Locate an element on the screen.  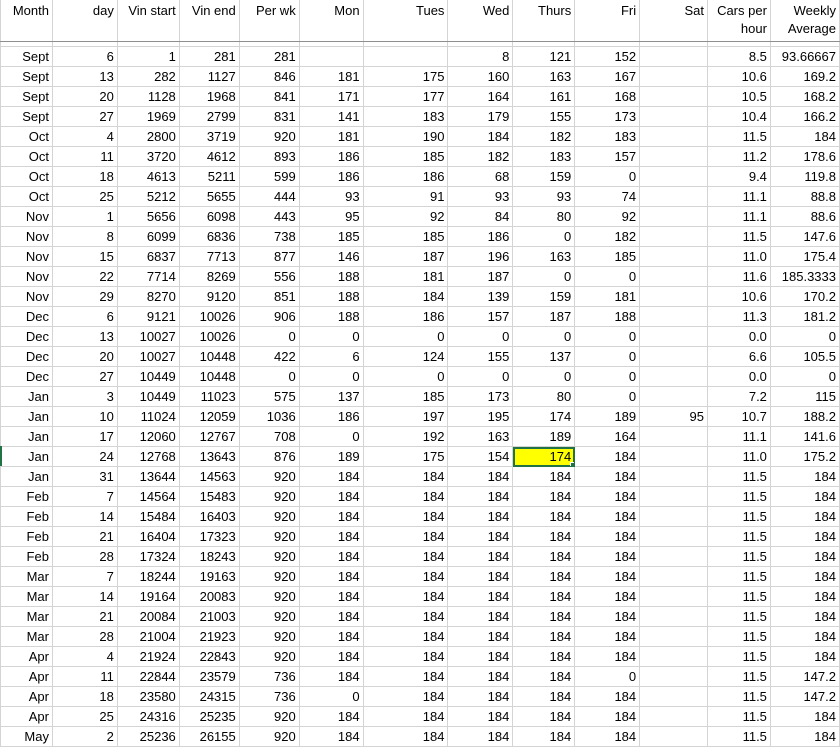
cell-vin-start: 22844 is located at coordinates (148, 676).